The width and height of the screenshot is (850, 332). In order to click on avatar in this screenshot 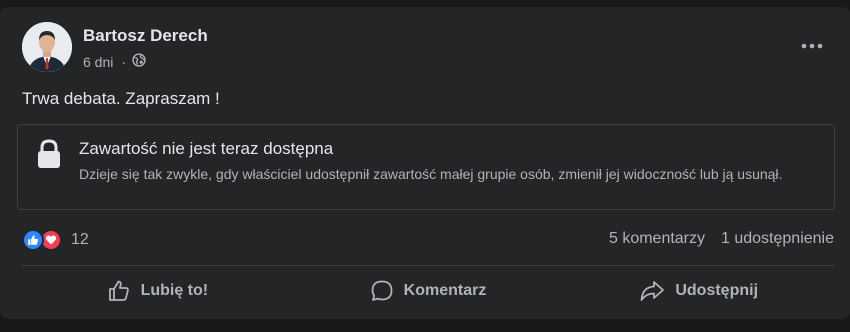, I will do `click(47, 47)`.